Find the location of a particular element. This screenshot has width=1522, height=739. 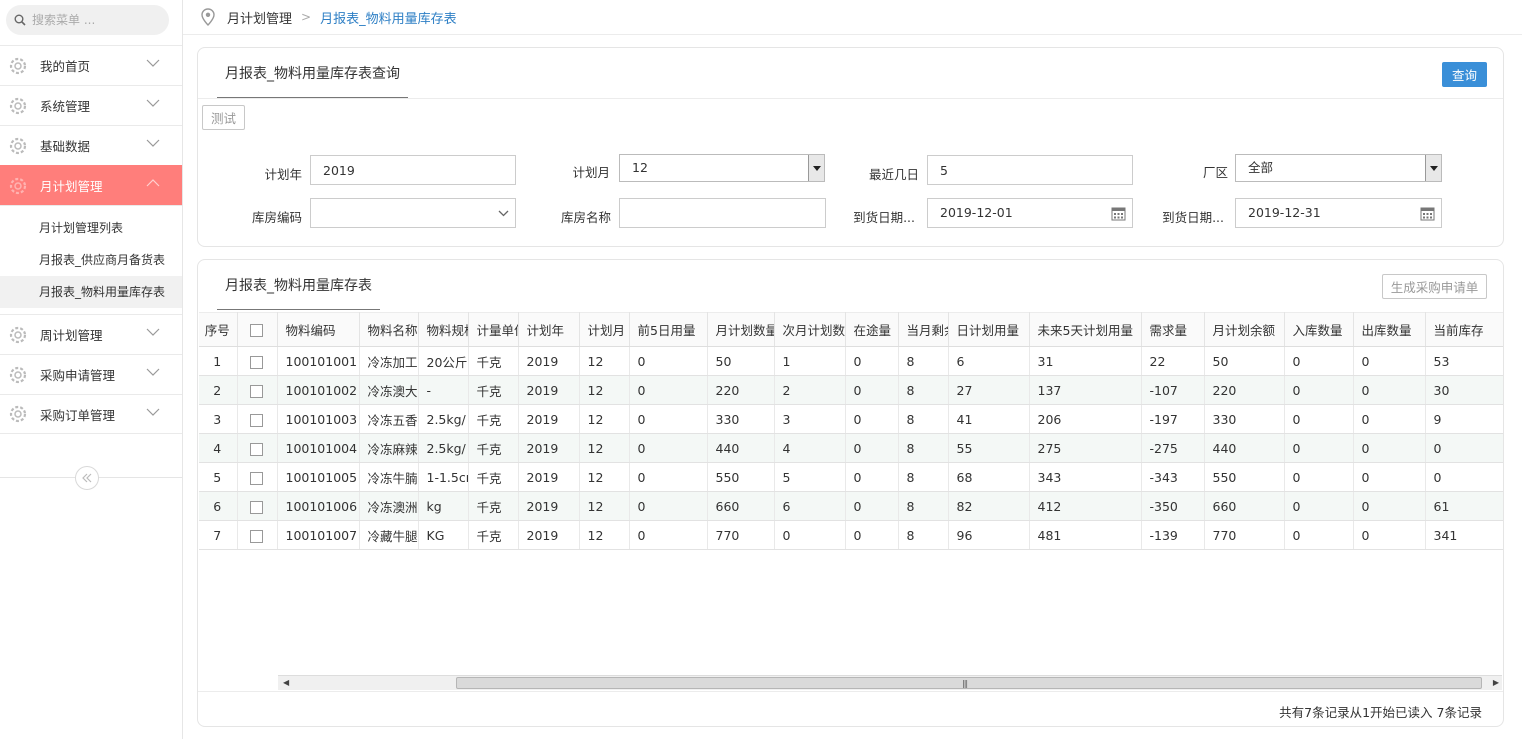

column-header: 次月计划数量 is located at coordinates (810, 329).